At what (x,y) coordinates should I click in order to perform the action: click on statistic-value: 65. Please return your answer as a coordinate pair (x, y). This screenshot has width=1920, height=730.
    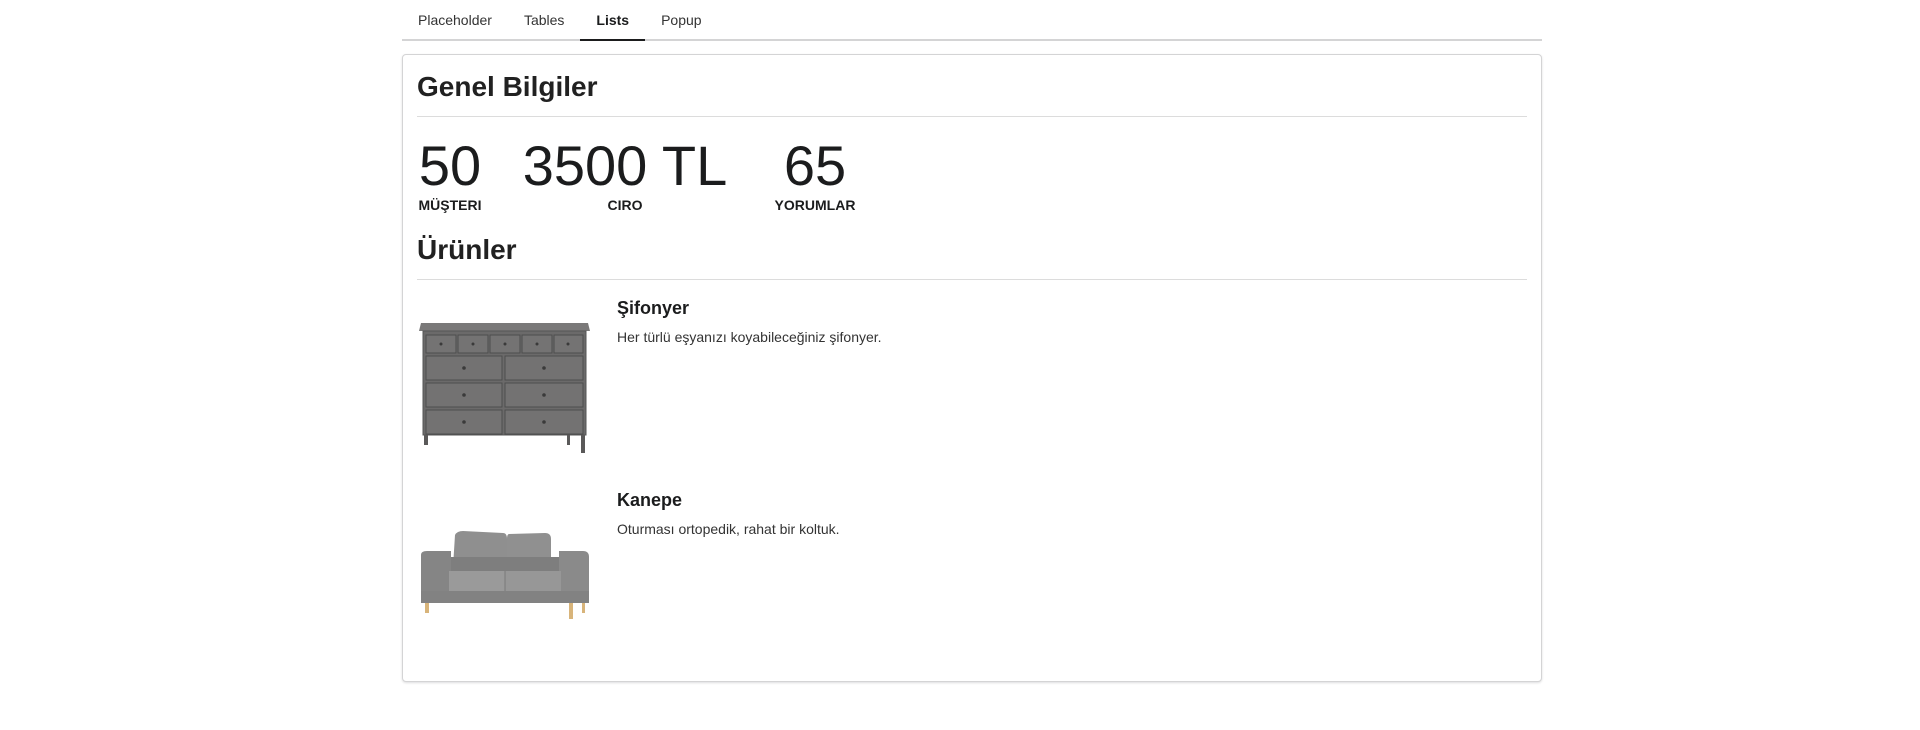
    Looking at the image, I should click on (815, 165).